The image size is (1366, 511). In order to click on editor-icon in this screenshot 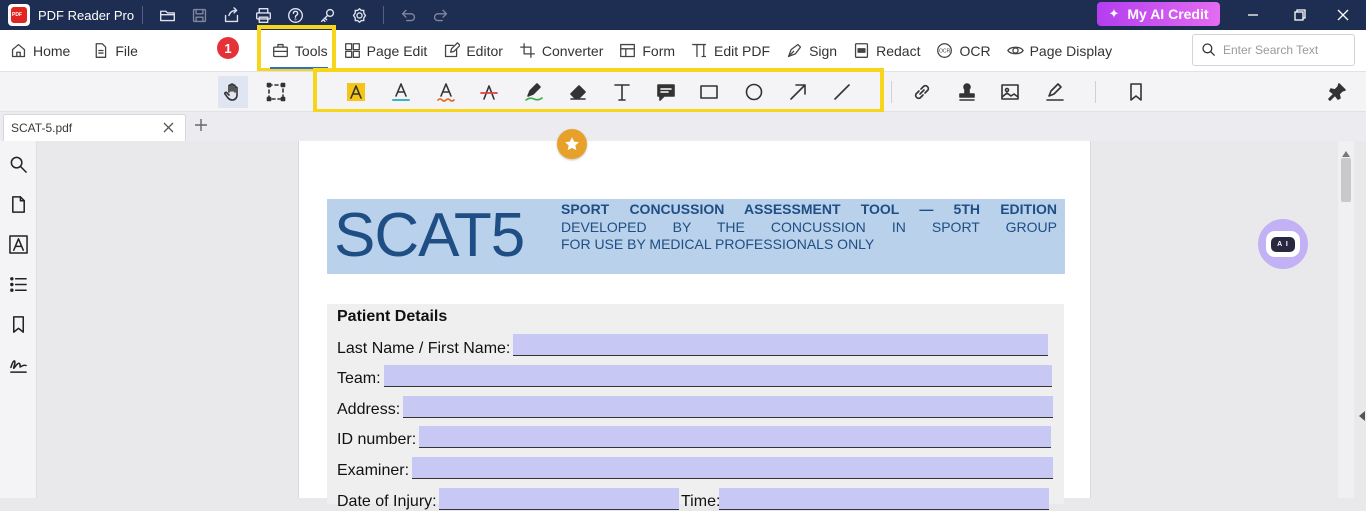, I will do `click(453, 50)`.